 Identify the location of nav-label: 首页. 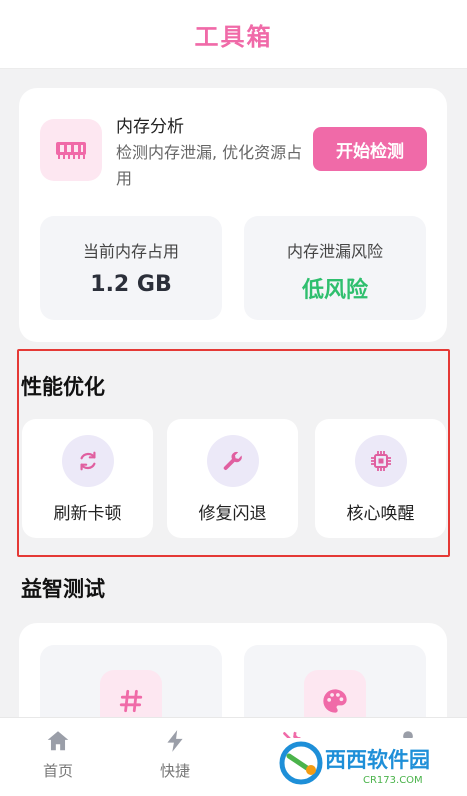
(57, 771).